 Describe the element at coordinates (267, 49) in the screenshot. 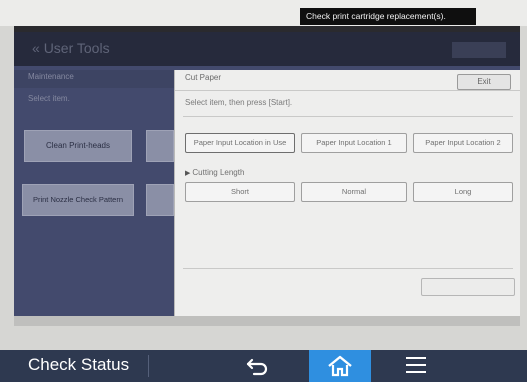

I see `user-tools-header: « User Tools` at that location.